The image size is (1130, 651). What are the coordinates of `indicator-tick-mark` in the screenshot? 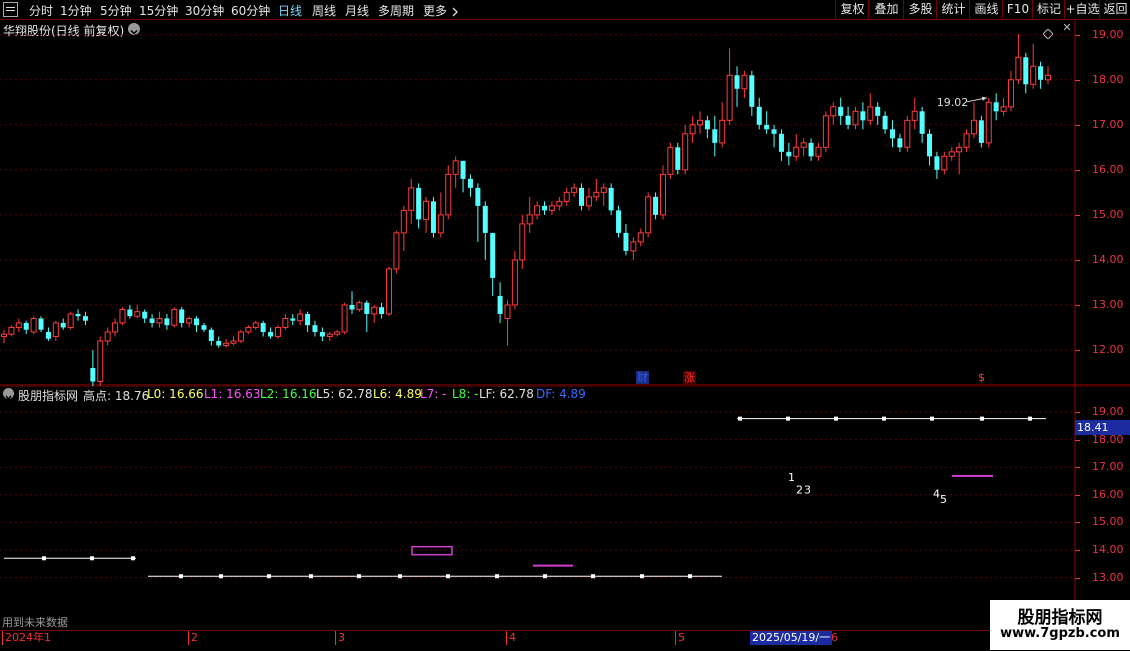 It's located at (1077, 468).